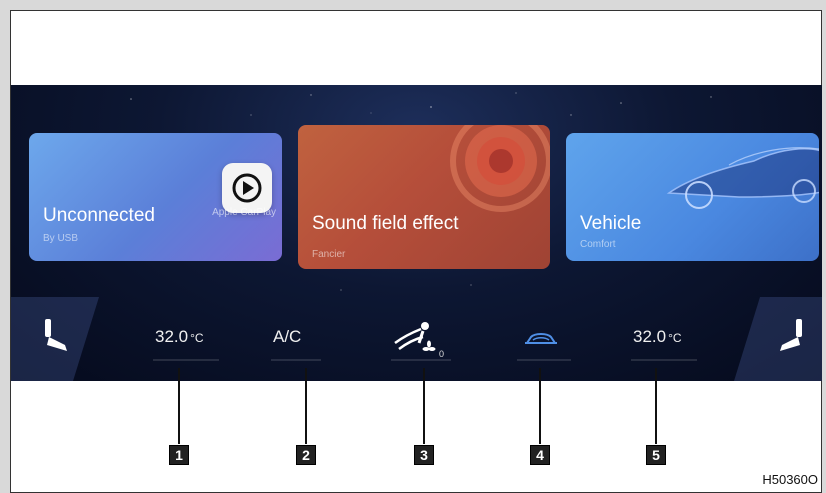 This screenshot has width=826, height=493. Describe the element at coordinates (790, 479) in the screenshot. I see `figure-code: H50360O` at that location.